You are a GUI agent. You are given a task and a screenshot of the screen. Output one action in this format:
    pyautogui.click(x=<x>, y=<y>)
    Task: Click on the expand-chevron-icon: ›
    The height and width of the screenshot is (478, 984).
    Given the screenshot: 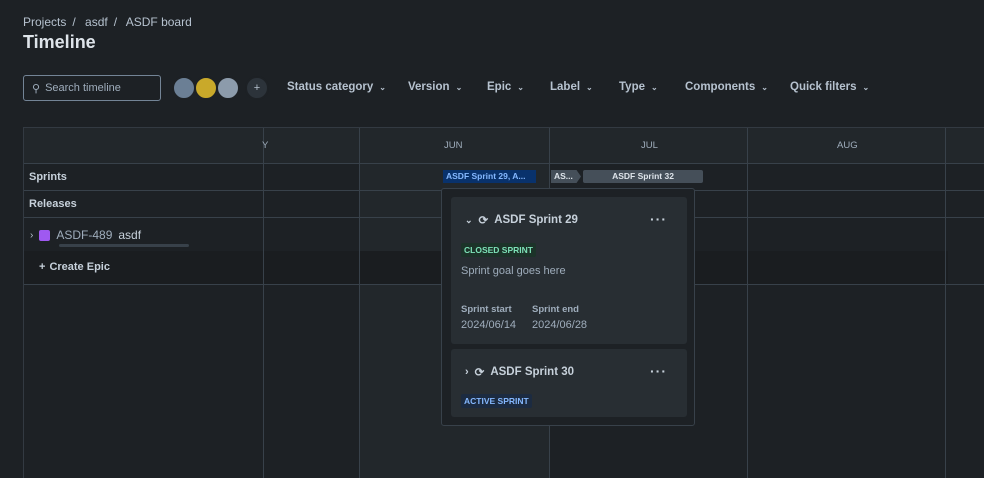 What is the action you would take?
    pyautogui.click(x=31, y=235)
    